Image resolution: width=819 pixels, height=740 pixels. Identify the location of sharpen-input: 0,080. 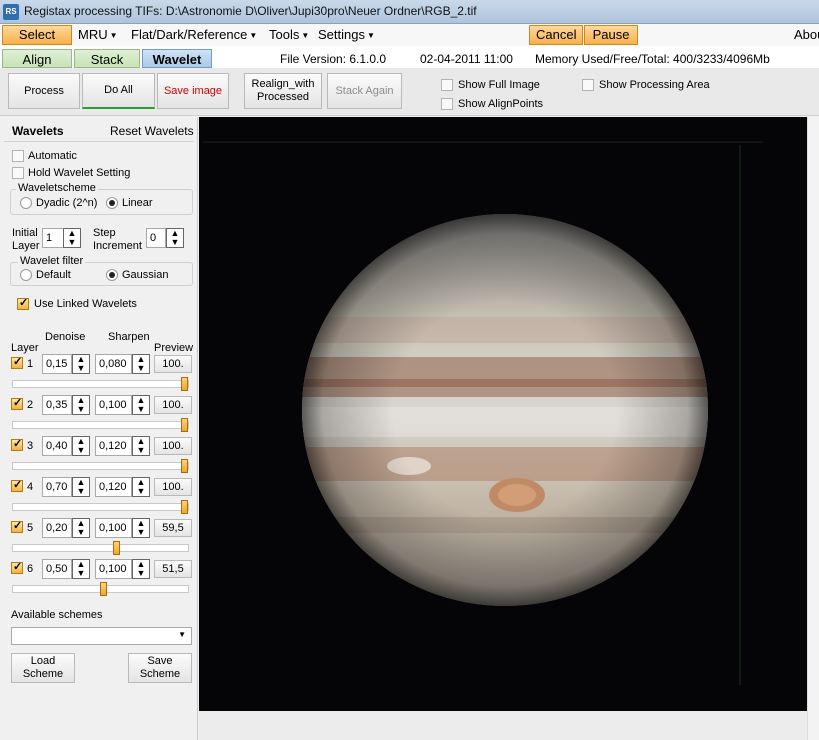
(113, 364).